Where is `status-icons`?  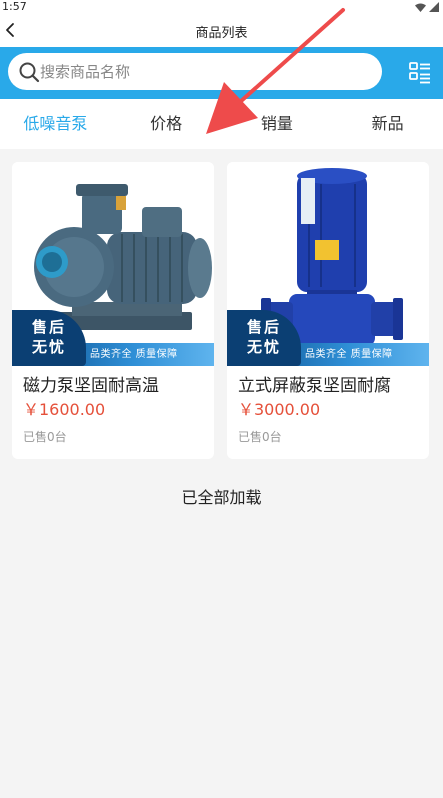 status-icons is located at coordinates (427, 7).